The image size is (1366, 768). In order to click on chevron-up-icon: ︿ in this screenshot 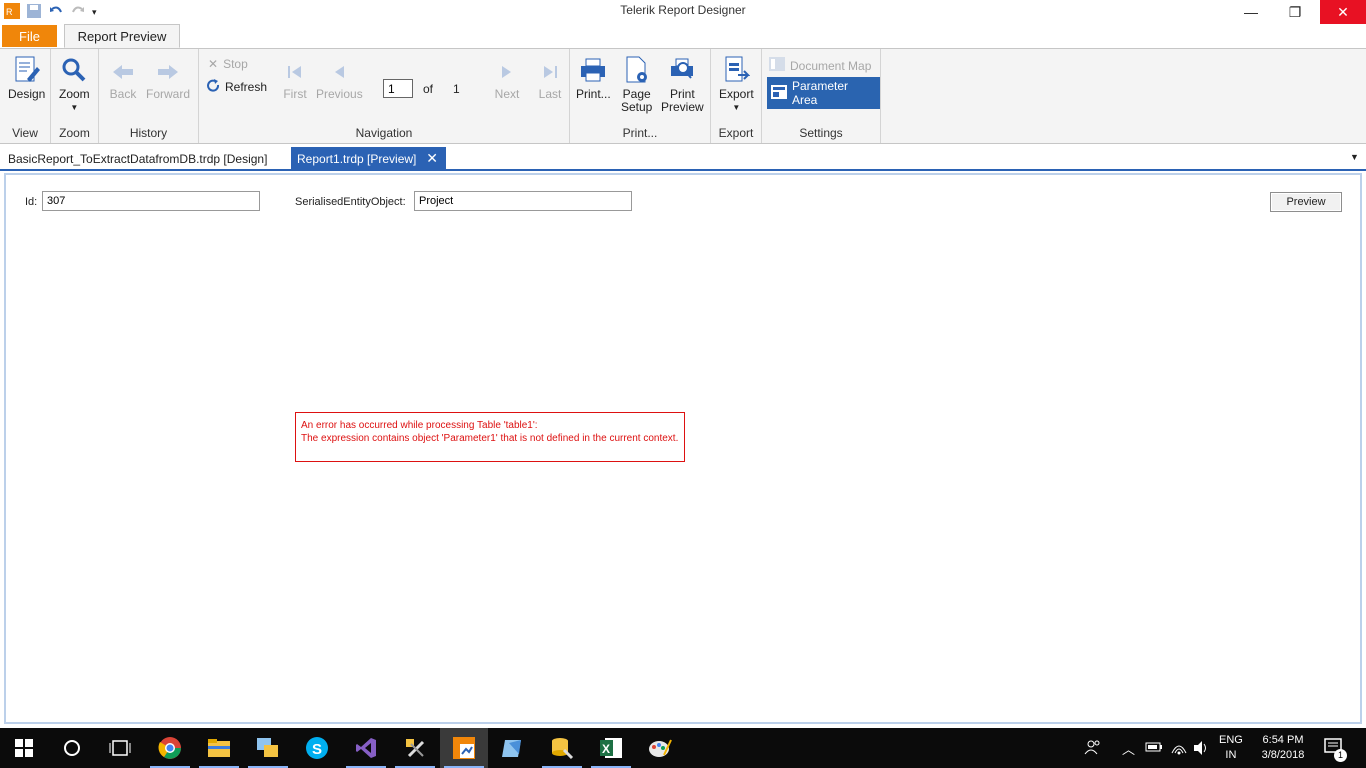, I will do `click(1128, 748)`.